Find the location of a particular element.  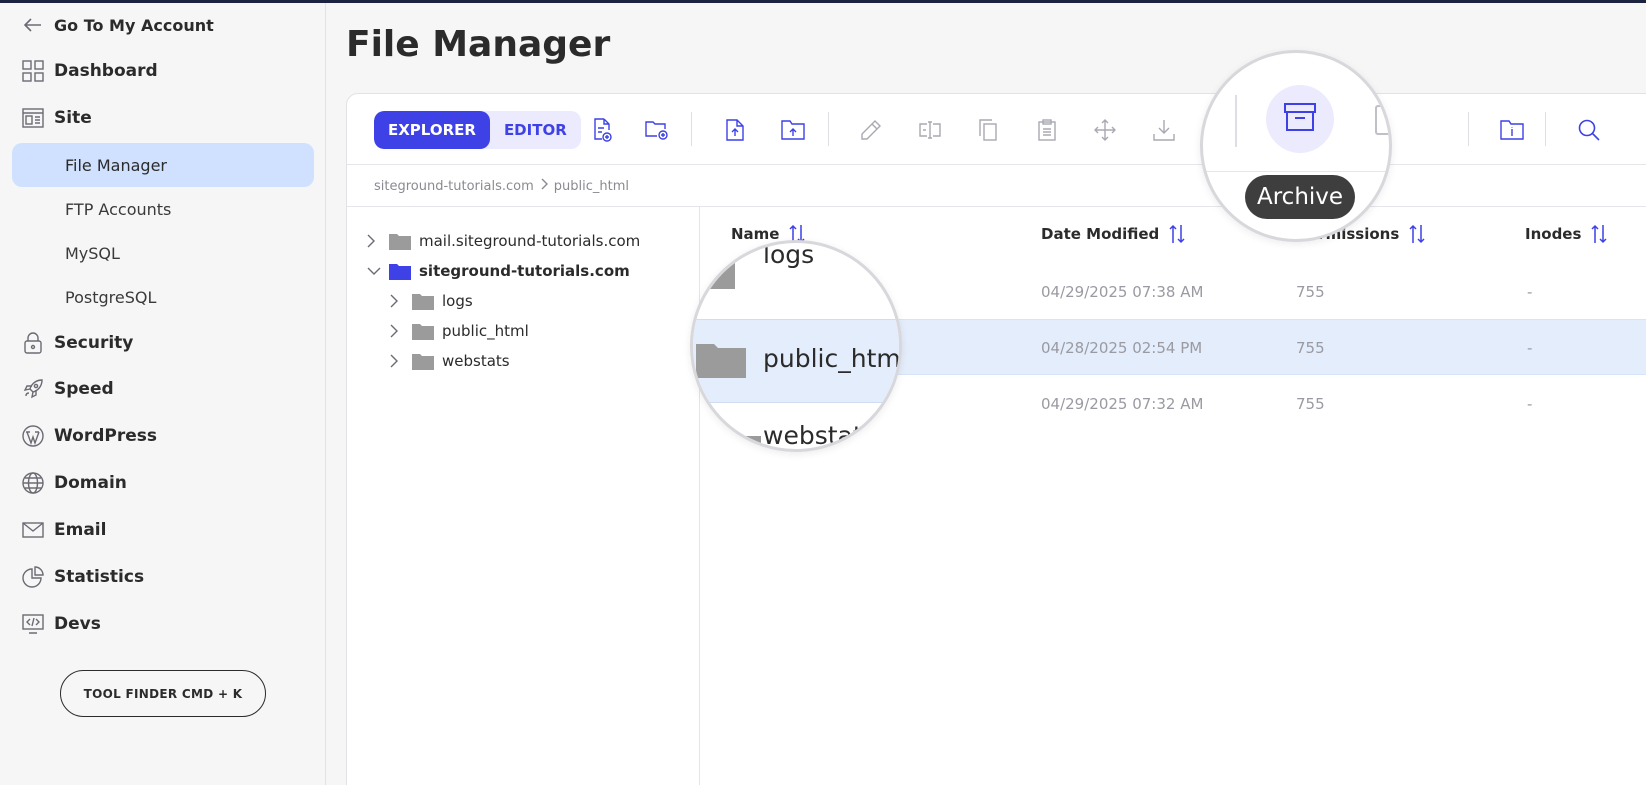

sidebar-item-statistics: Statistics is located at coordinates (83, 577).